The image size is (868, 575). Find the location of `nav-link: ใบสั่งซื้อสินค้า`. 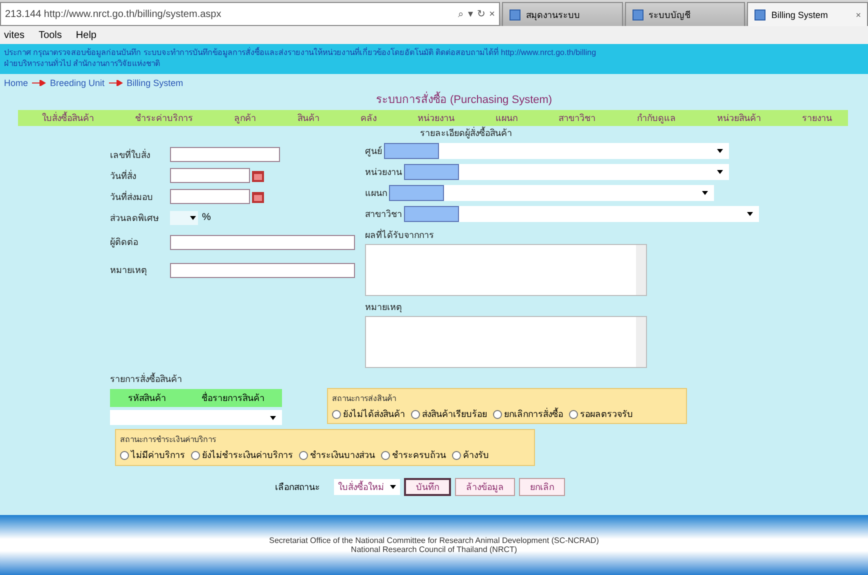

nav-link: ใบสั่งซื้อสินค้า is located at coordinates (68, 118).